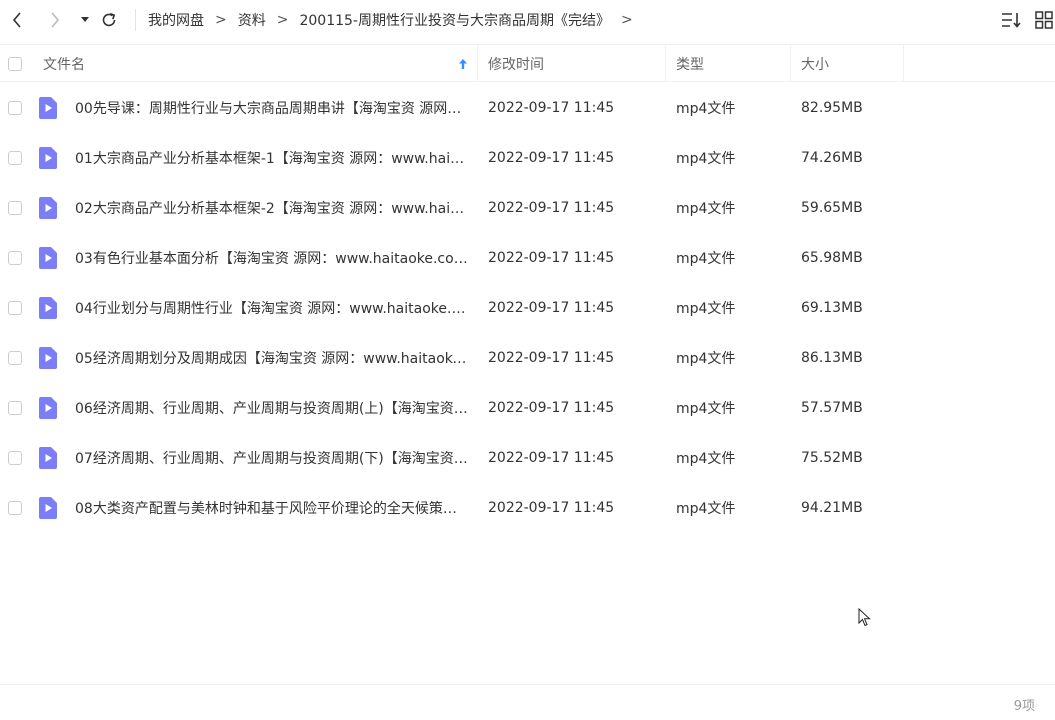 This screenshot has height=720, width=1055. I want to click on column-header-size: 大小, so click(815, 63).